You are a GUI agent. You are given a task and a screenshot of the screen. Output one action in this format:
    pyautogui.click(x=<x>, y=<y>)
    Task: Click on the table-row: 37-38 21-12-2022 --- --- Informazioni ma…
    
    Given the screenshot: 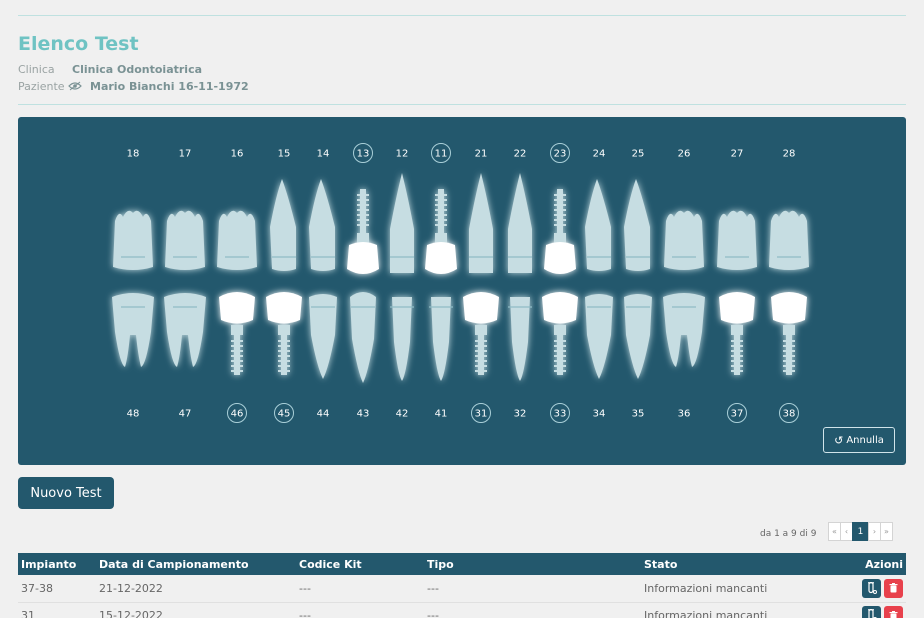 What is the action you would take?
    pyautogui.click(x=462, y=588)
    